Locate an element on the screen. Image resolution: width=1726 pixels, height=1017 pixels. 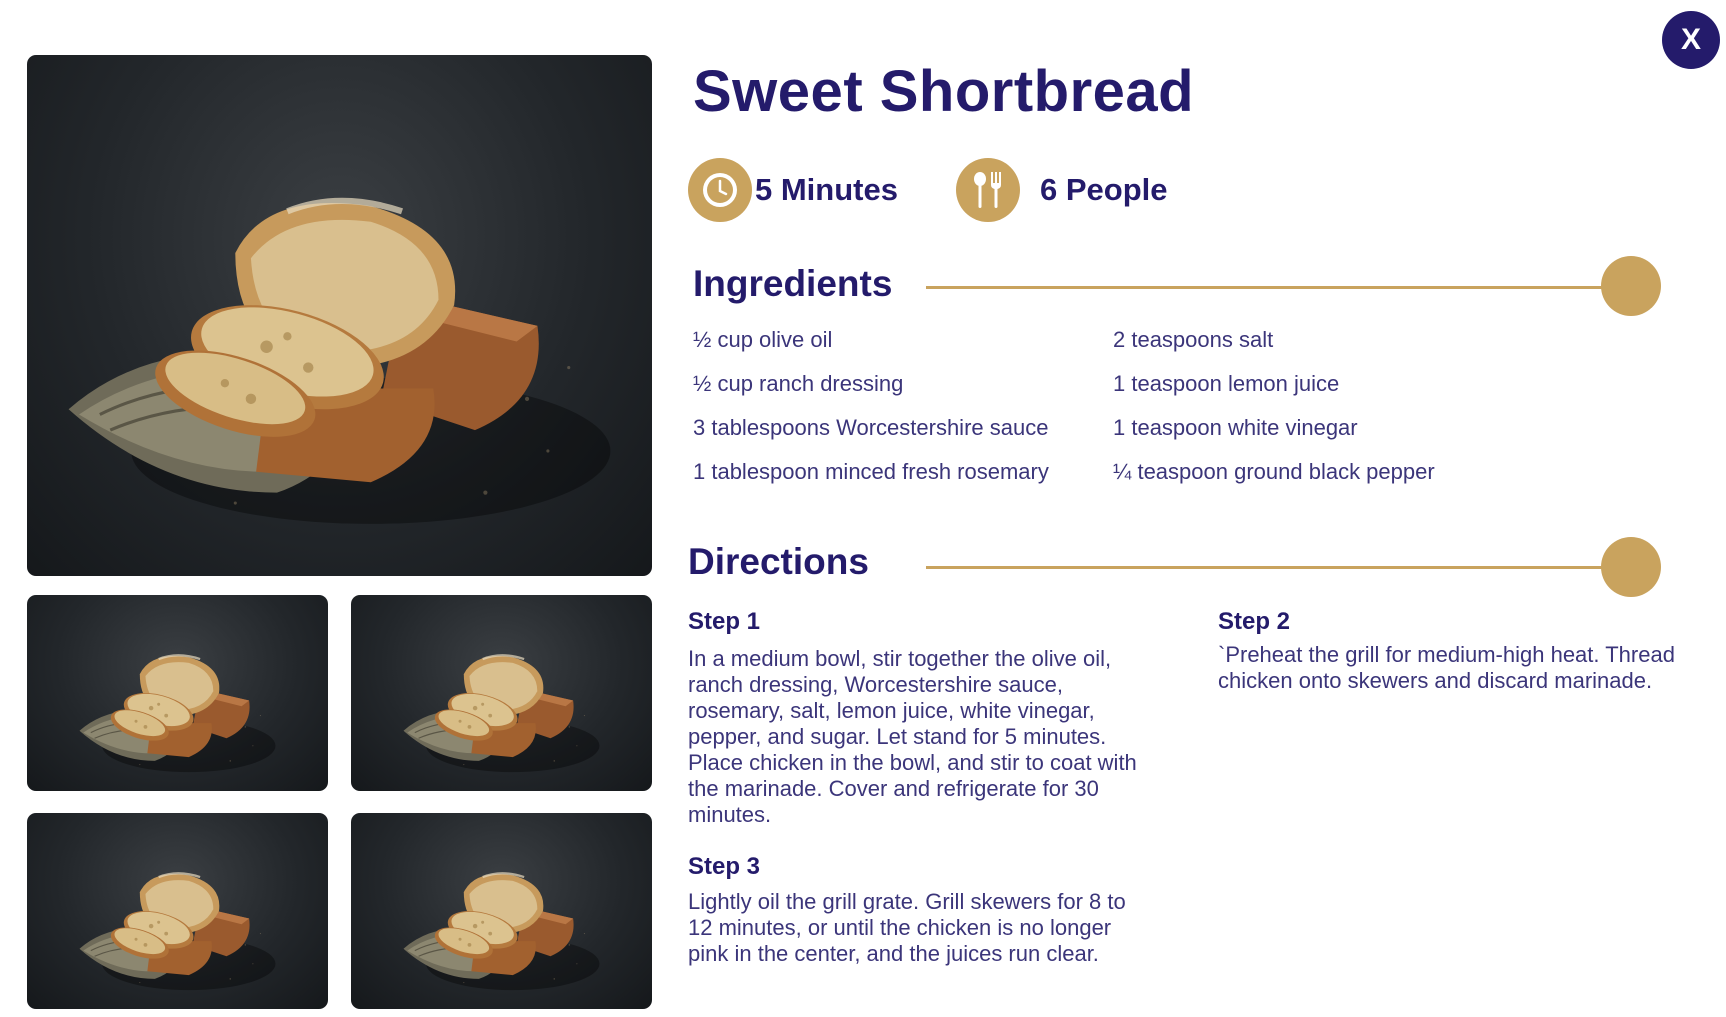
ingredient-item: ½ cup olive oil is located at coordinates (763, 339).